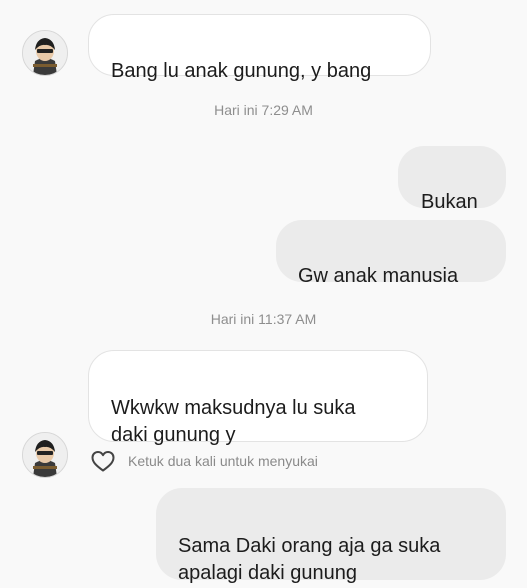  I want to click on timestamp: Hari ini 7:29 AM, so click(263, 110).